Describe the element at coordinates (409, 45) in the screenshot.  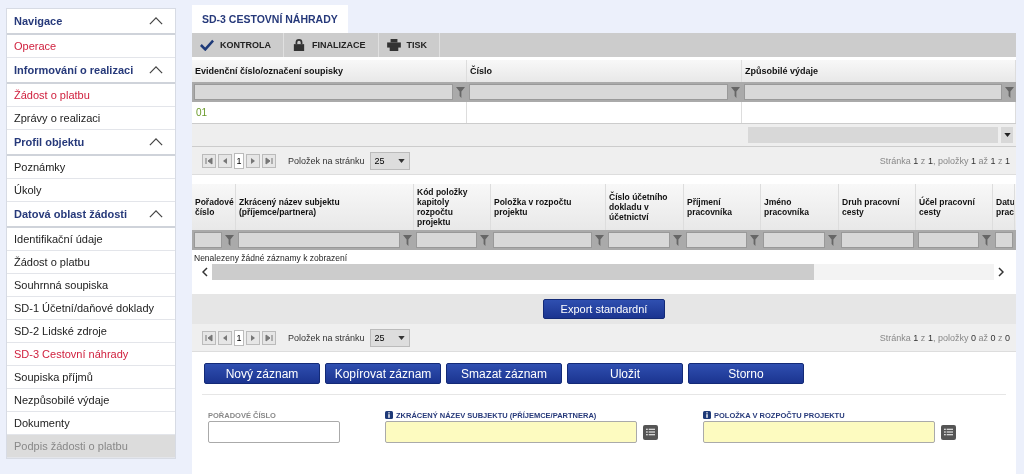
I see `toolbar-button: TISK` at that location.